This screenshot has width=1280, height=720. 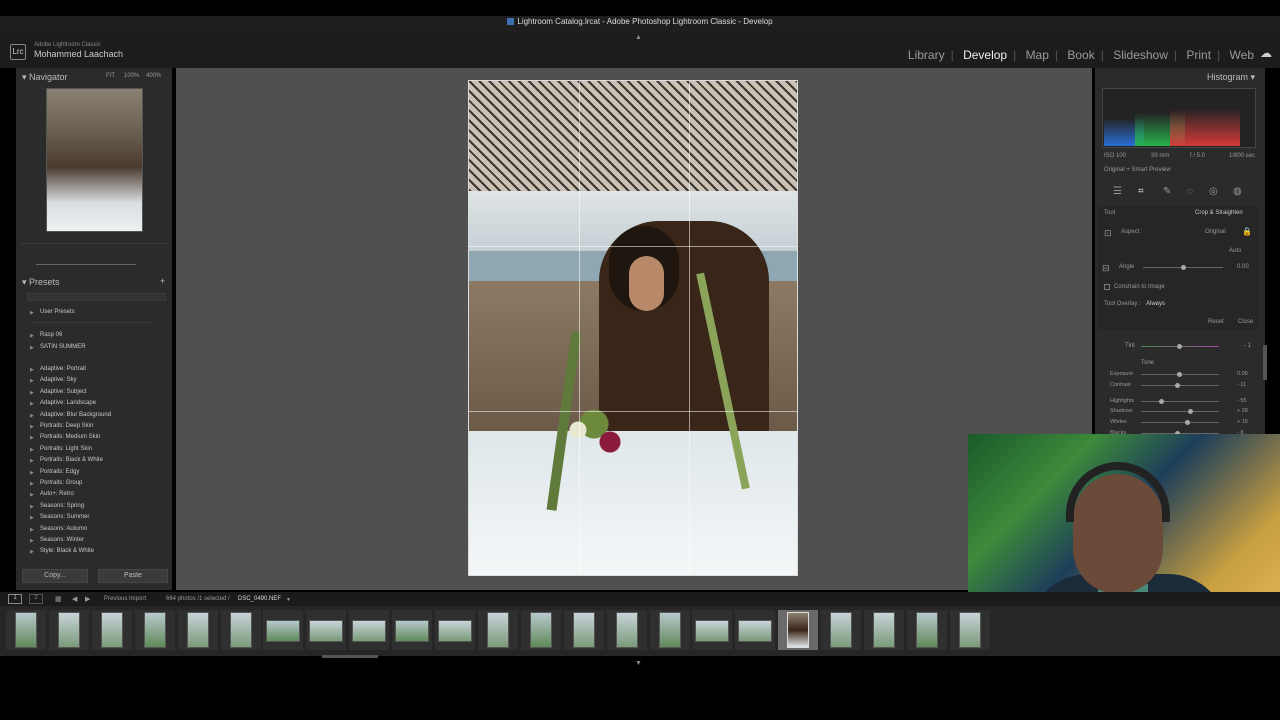 What do you see at coordinates (71, 460) in the screenshot?
I see `preset-item: Portraits: Black & White` at bounding box center [71, 460].